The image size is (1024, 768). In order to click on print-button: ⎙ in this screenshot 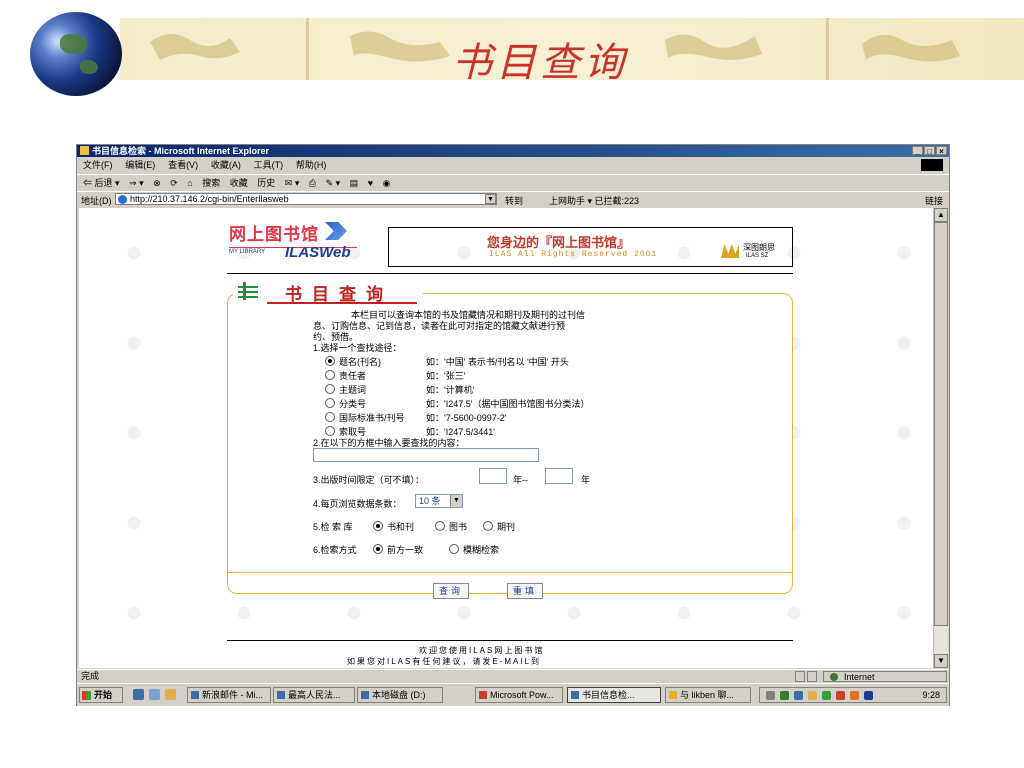, I will do `click(312, 183)`.